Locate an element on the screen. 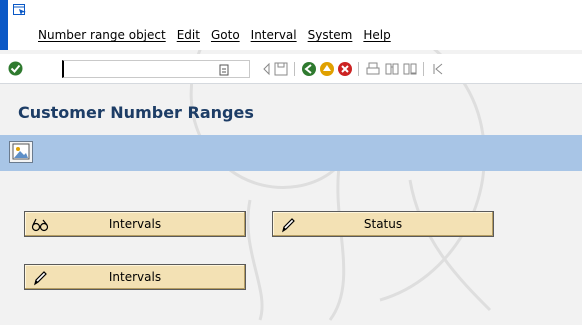 The image size is (582, 325). page-title: Customer Number Ranges is located at coordinates (136, 112).